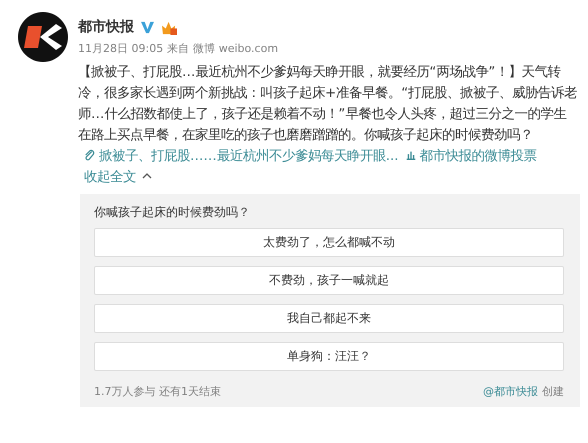 This screenshot has height=443, width=588. Describe the element at coordinates (235, 48) in the screenshot. I see `post-source: 微博 weibo.com` at that location.